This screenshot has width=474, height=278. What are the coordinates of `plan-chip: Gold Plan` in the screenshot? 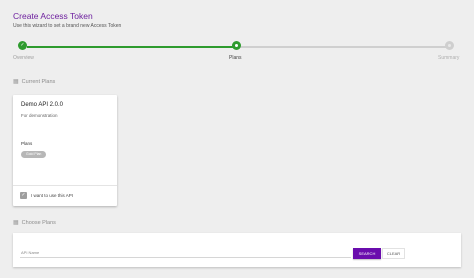 It's located at (34, 154).